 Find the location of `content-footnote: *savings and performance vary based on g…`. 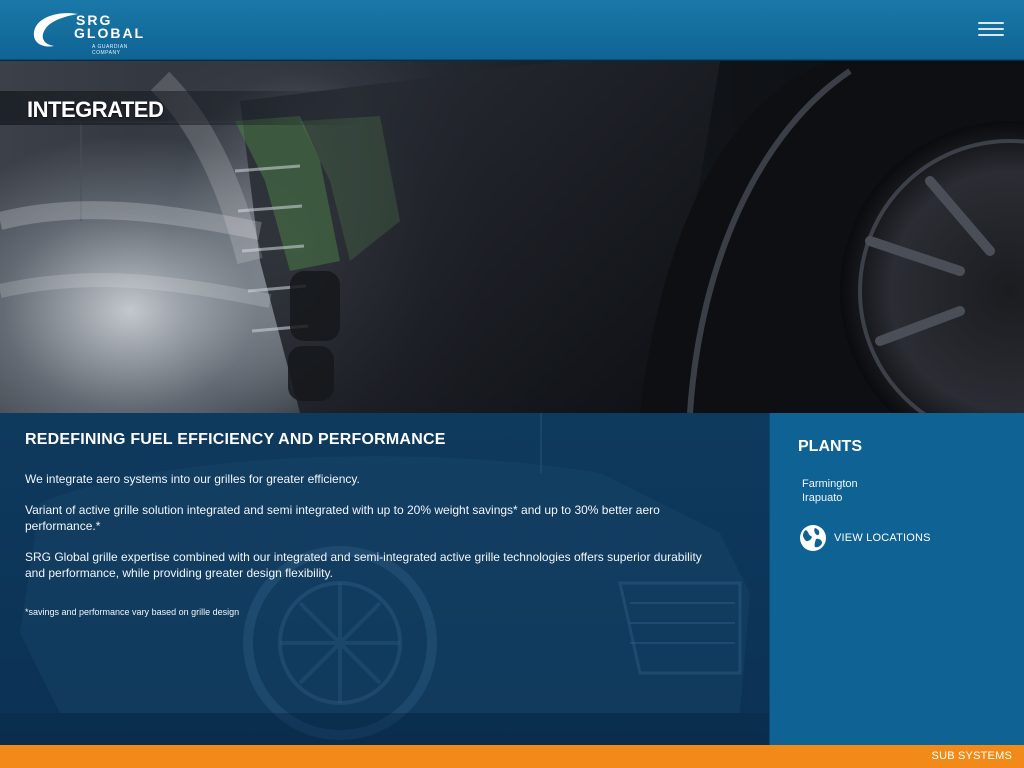

content-footnote: *savings and performance vary based on g… is located at coordinates (132, 612).